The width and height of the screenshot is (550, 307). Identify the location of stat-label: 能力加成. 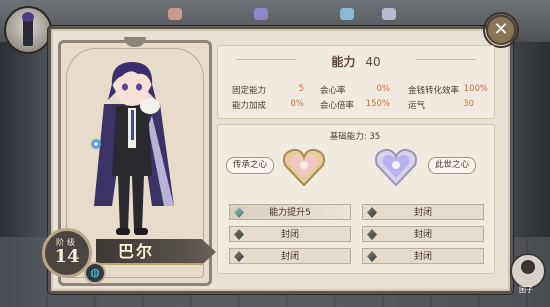
(249, 106).